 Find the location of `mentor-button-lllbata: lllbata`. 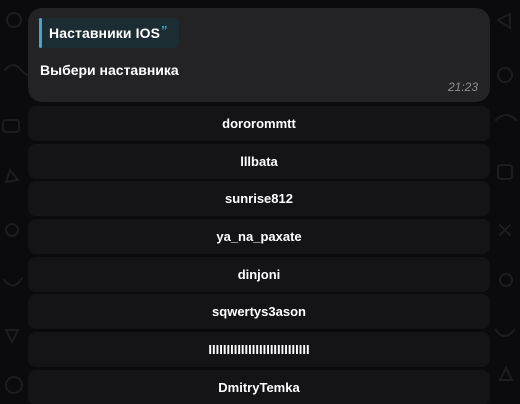

mentor-button-lllbata: lllbata is located at coordinates (259, 161).